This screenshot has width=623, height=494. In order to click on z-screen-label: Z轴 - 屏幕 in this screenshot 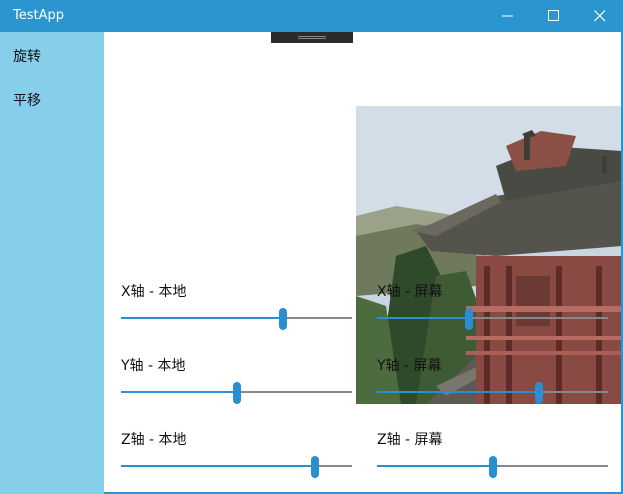, I will do `click(410, 440)`.